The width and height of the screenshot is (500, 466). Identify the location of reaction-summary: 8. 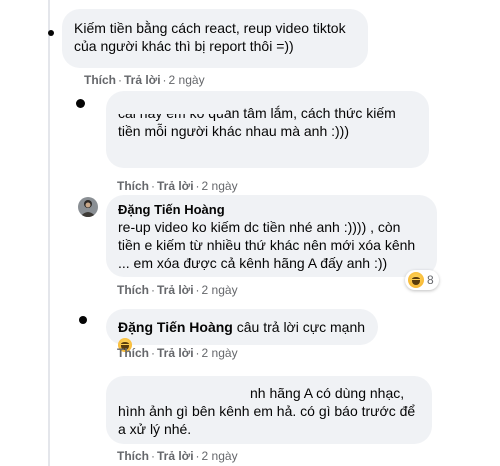
(422, 280).